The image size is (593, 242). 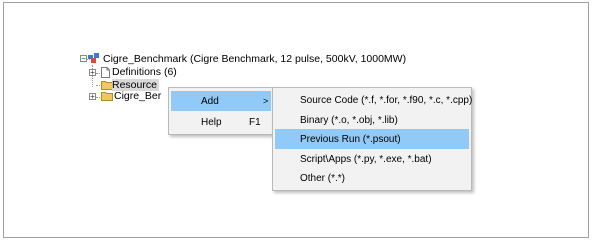 What do you see at coordinates (372, 178) in the screenshot?
I see `submenu-item-other: Other (*.*)` at bounding box center [372, 178].